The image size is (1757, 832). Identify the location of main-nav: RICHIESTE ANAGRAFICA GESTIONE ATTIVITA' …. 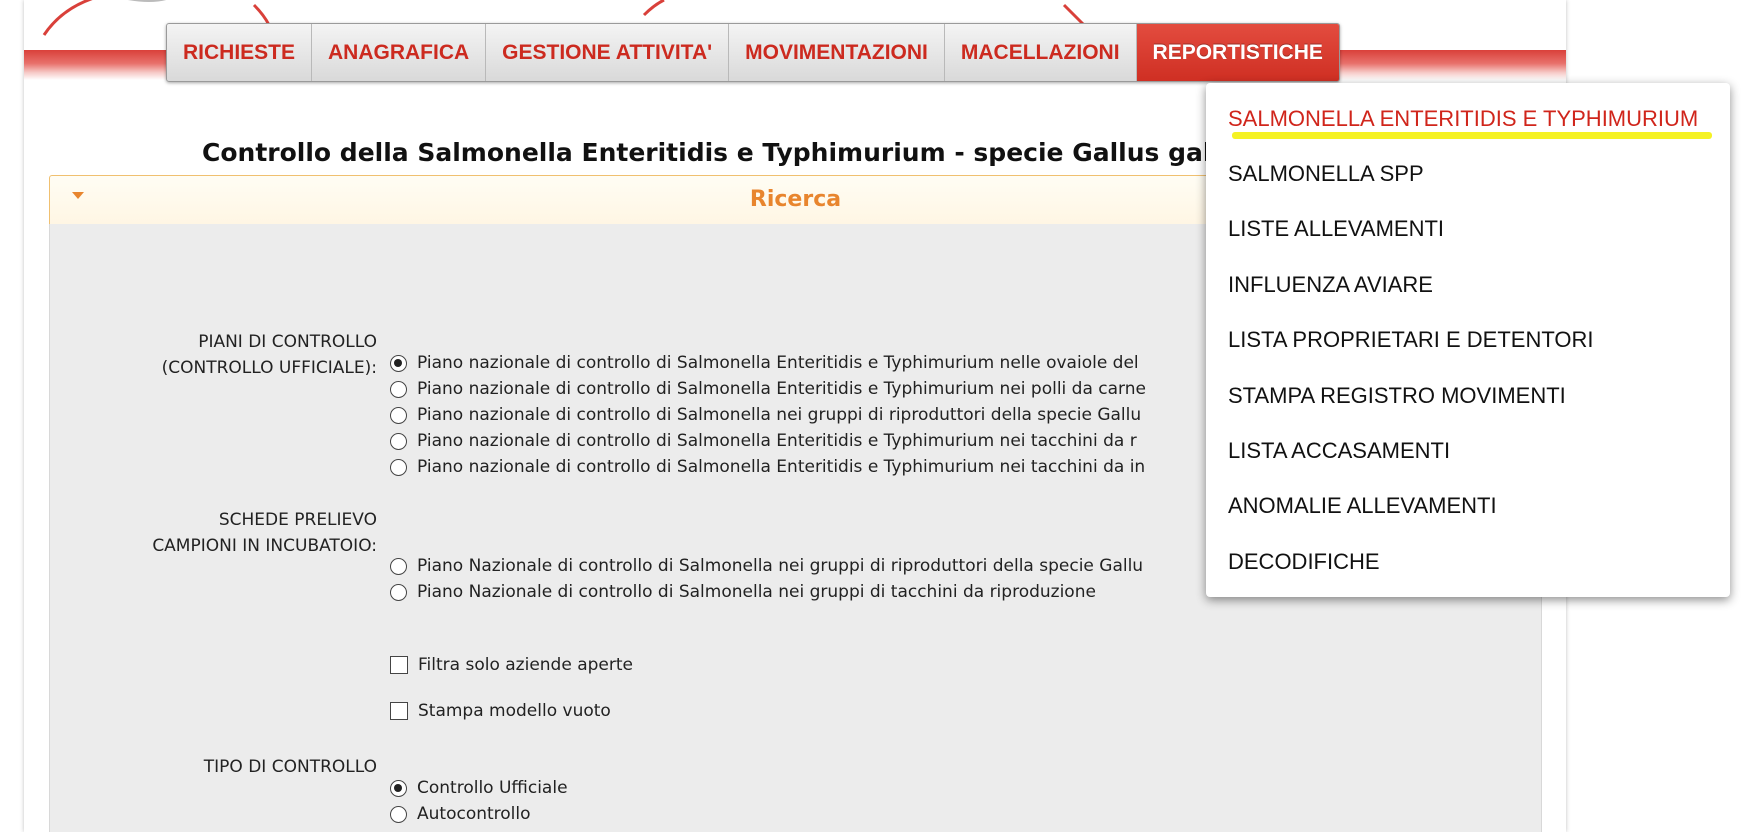
(753, 52).